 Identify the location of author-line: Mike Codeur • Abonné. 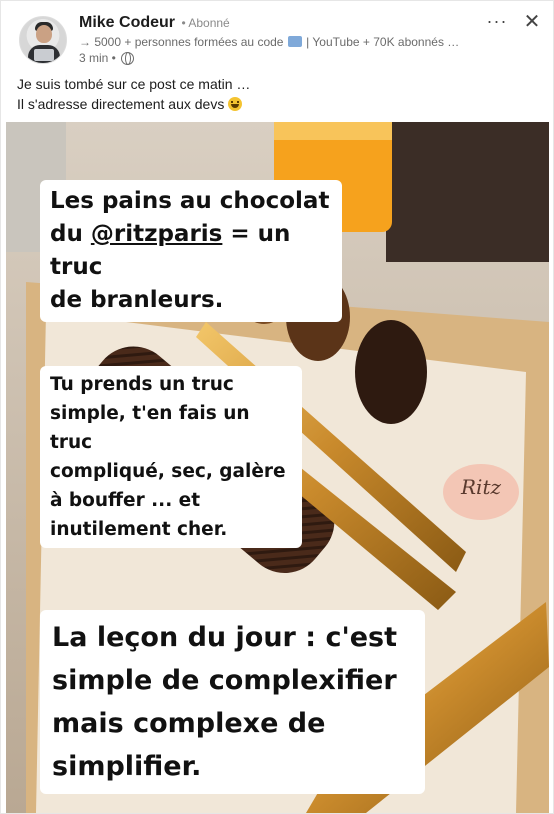
(154, 23).